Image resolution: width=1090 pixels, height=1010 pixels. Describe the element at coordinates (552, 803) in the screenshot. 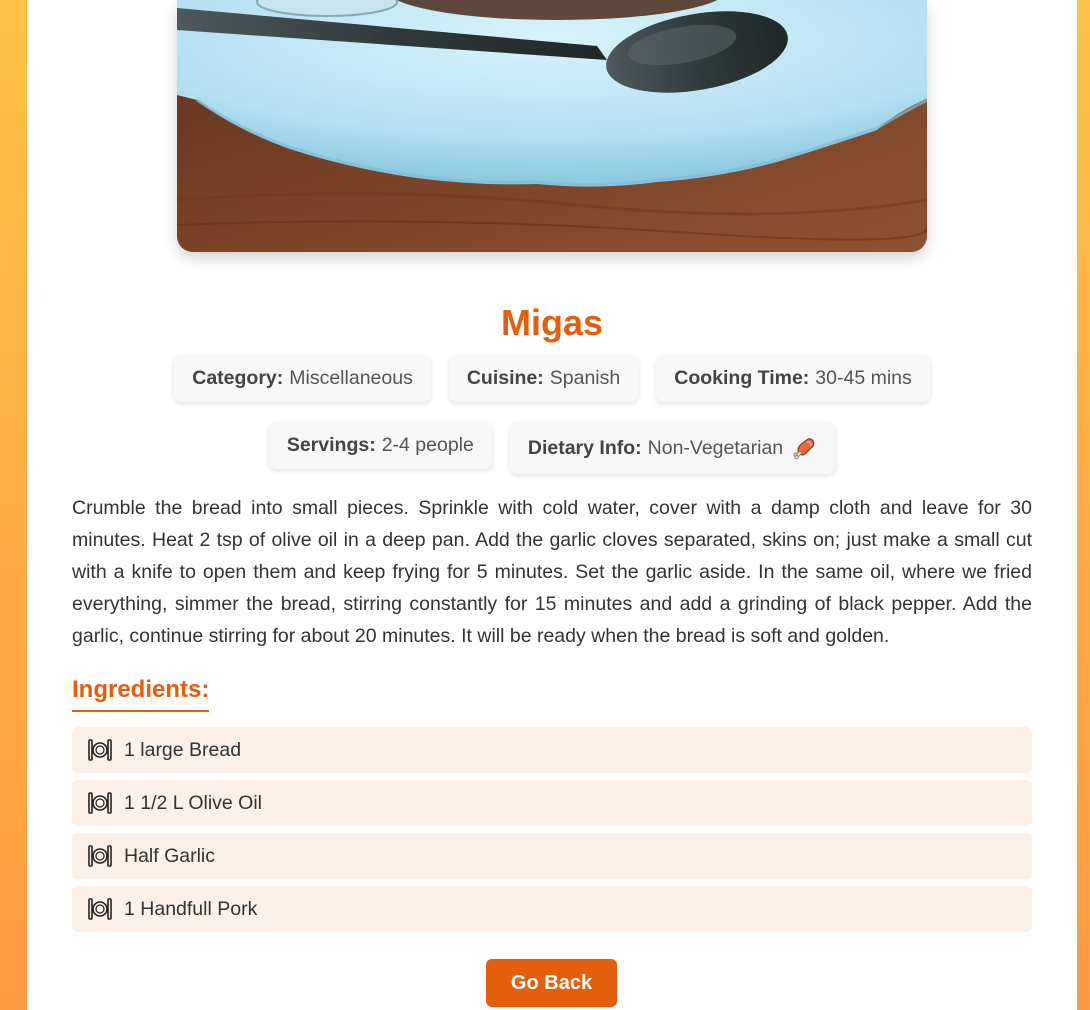

I see `ingredient-item: 1 1/2 L Olive Oil` at that location.